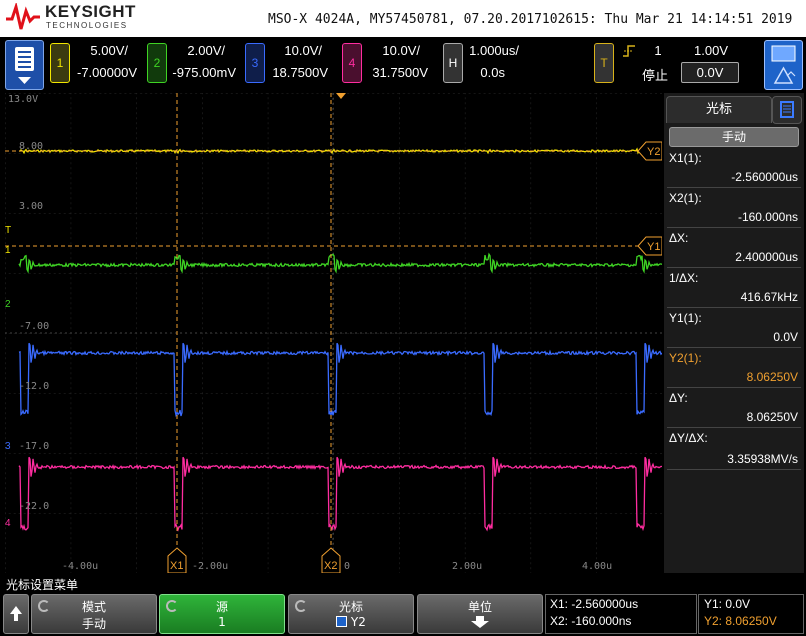 The height and width of the screenshot is (636, 806). Describe the element at coordinates (653, 152) in the screenshot. I see `svg-text: Y2` at that location.